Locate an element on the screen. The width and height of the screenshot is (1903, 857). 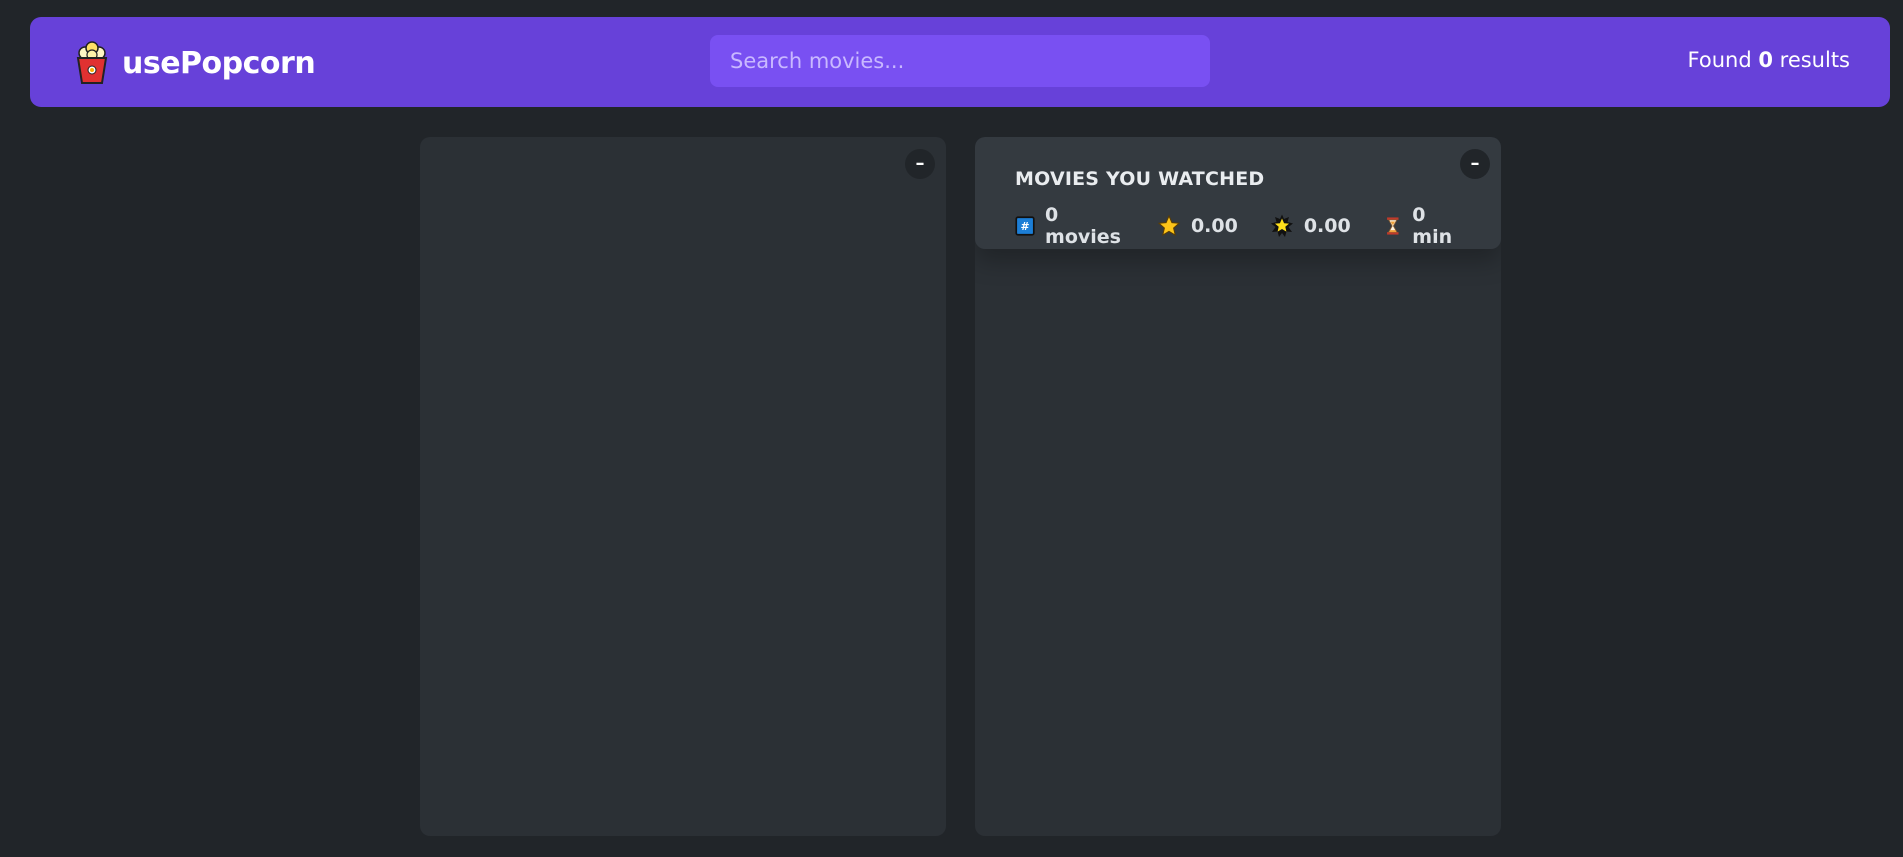
results-count: Found 0 results is located at coordinates (1769, 60).